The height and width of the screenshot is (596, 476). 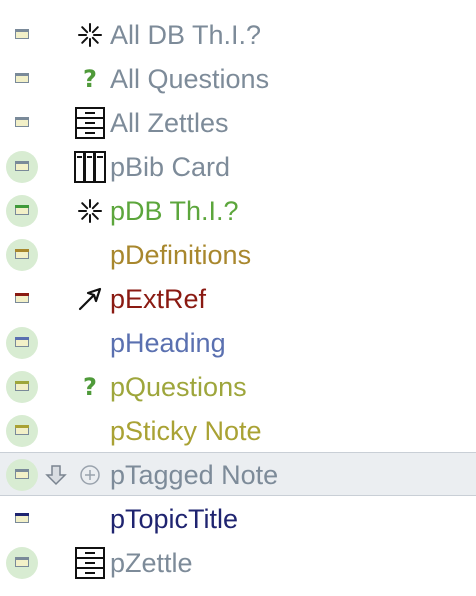 I want to click on outline-row: pTopicTitle, so click(x=238, y=519).